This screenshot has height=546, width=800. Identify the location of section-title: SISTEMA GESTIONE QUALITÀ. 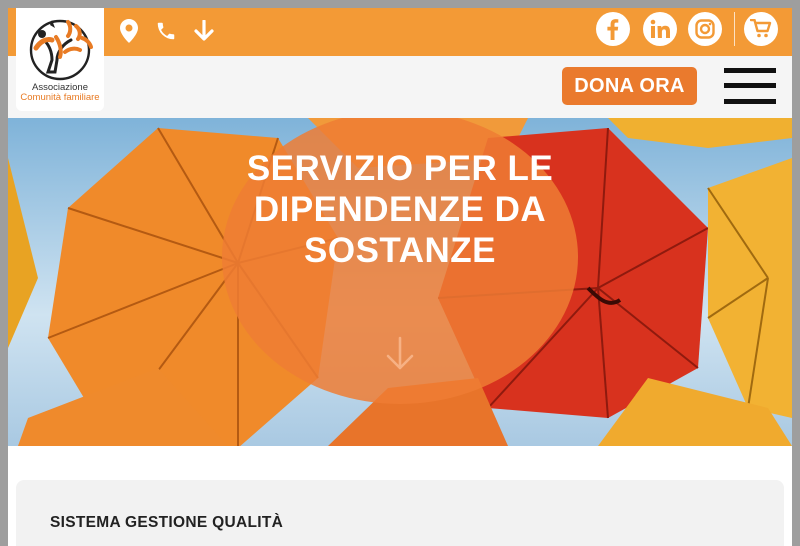
(167, 522).